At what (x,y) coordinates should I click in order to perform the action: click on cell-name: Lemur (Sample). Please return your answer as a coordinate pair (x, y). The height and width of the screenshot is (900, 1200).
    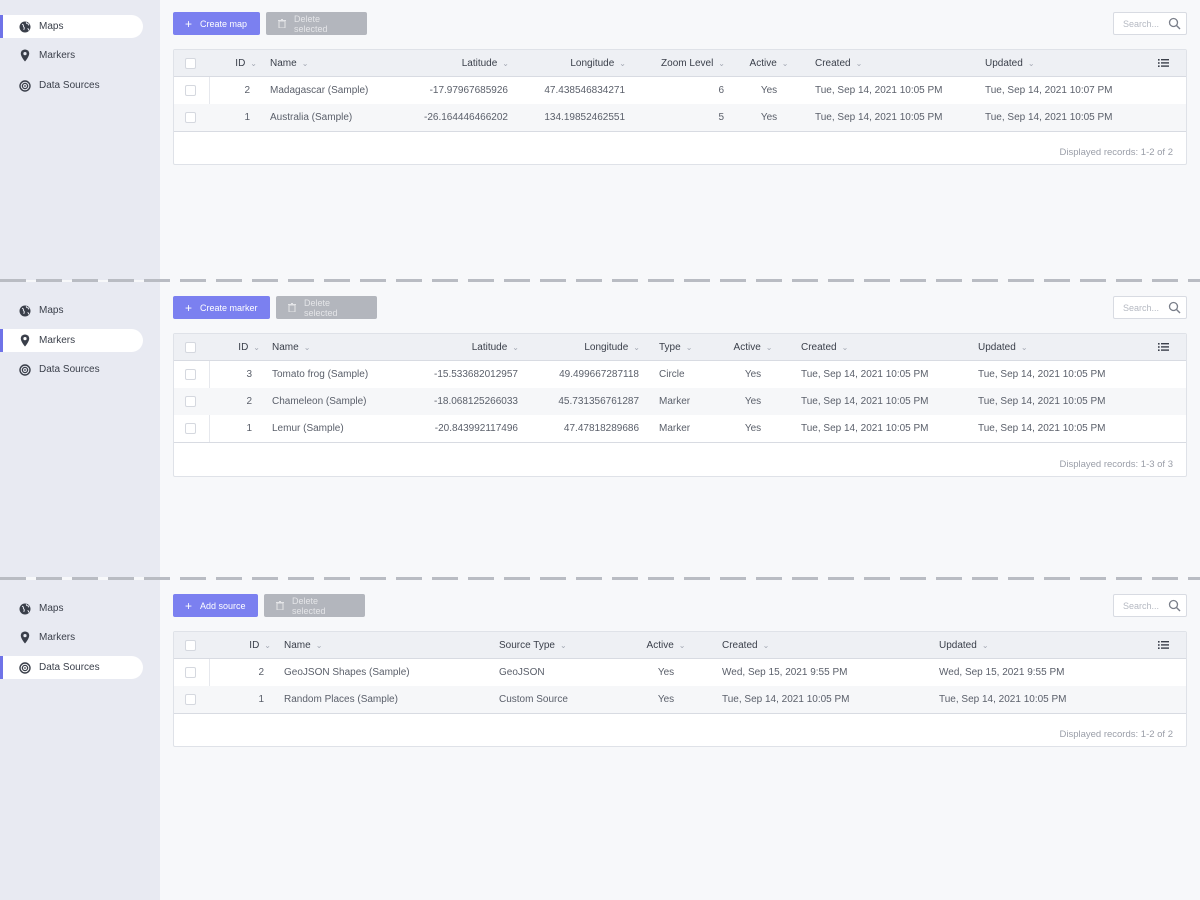
    Looking at the image, I should click on (308, 428).